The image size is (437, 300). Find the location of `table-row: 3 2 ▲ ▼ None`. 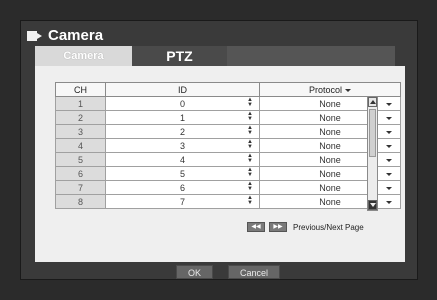

table-row: 3 2 ▲ ▼ None is located at coordinates (228, 131).